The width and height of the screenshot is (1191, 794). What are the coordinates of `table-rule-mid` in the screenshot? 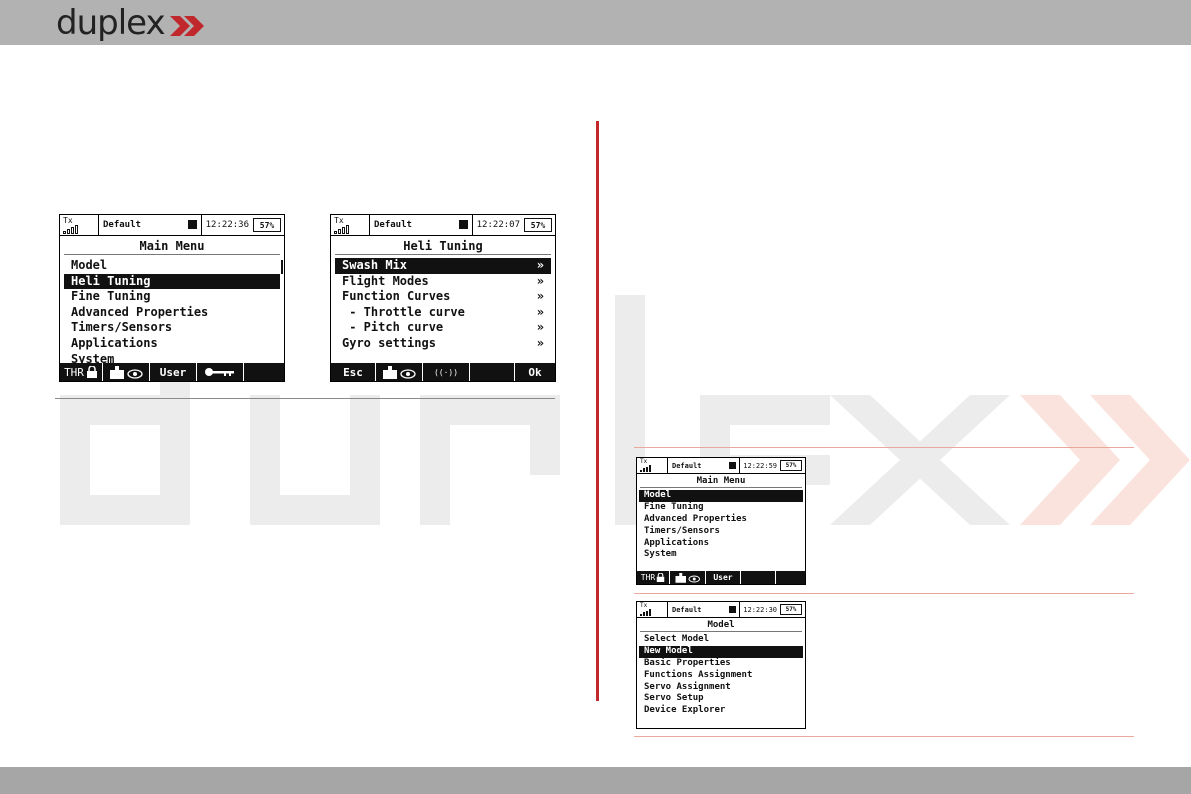 It's located at (884, 593).